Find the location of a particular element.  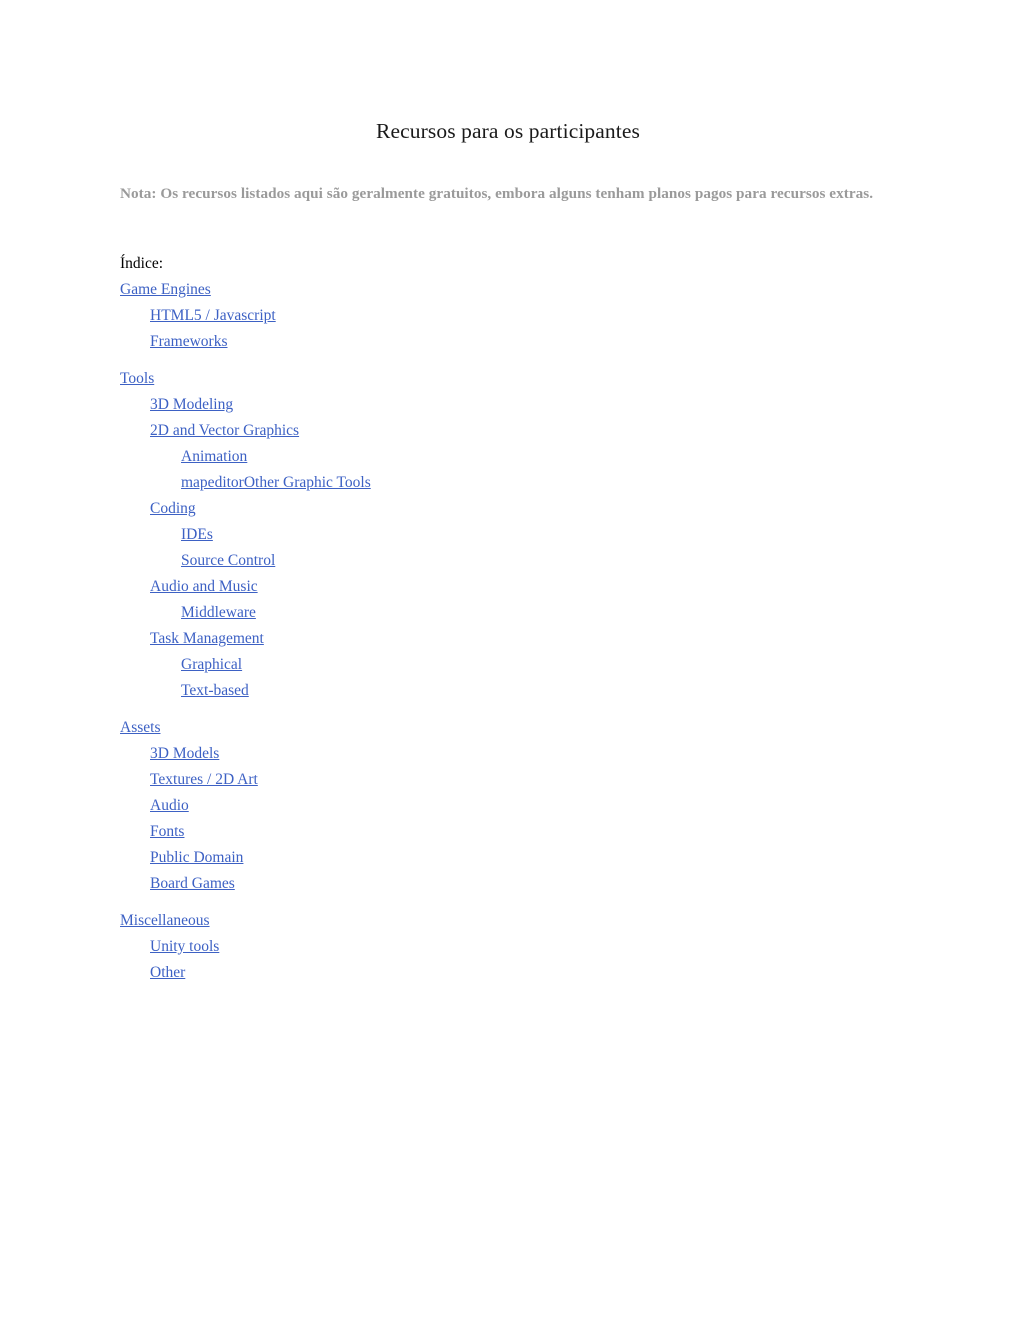

page-title: Recursos para os participantes is located at coordinates (508, 131).